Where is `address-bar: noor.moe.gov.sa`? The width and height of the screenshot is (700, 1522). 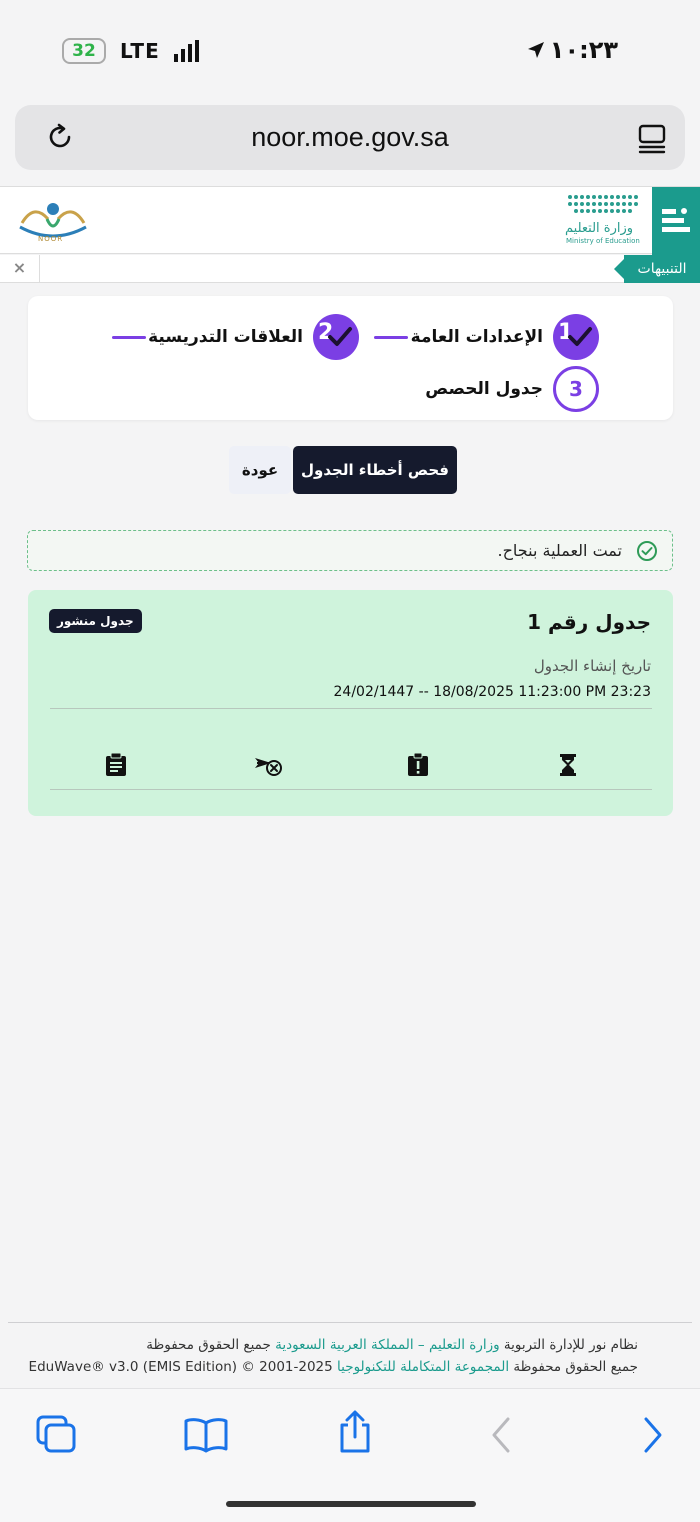
address-bar: noor.moe.gov.sa is located at coordinates (350, 137).